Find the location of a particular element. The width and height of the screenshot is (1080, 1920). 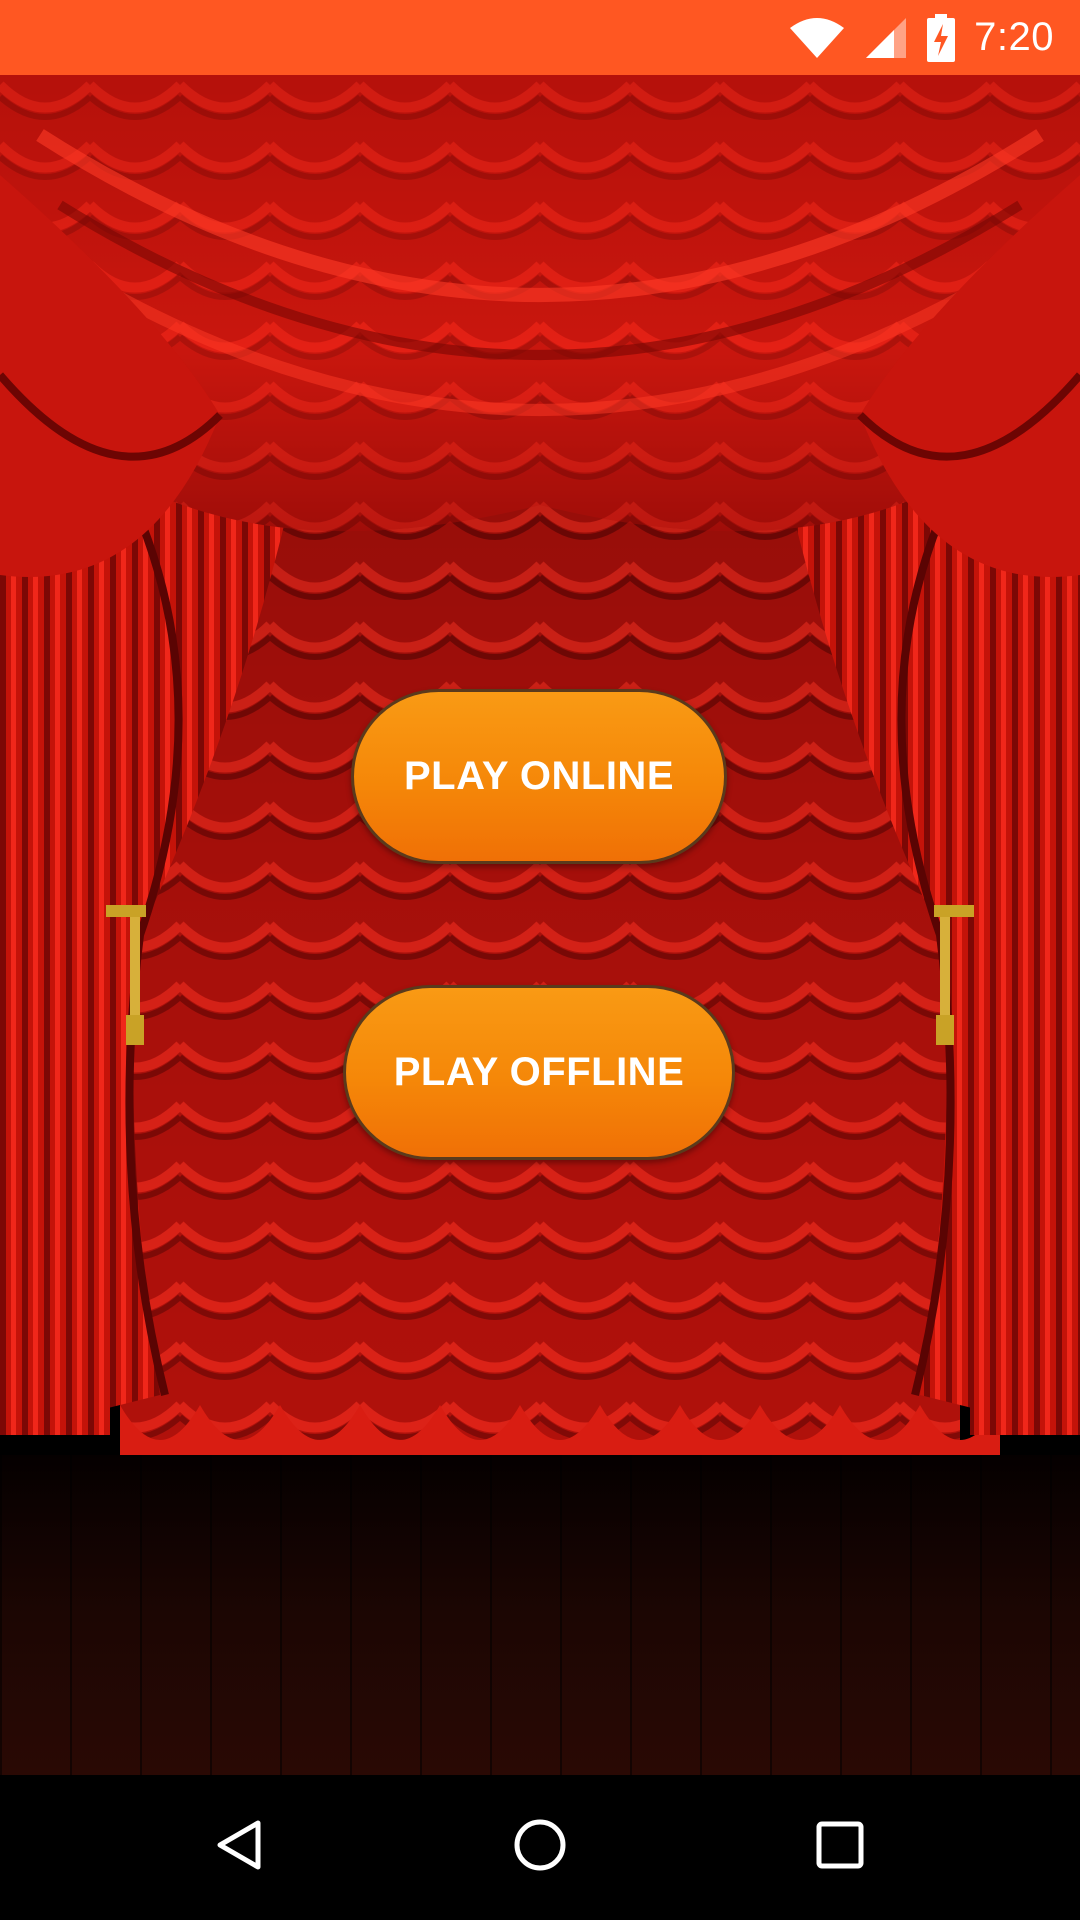

status-bar: 7:20 is located at coordinates (540, 37).